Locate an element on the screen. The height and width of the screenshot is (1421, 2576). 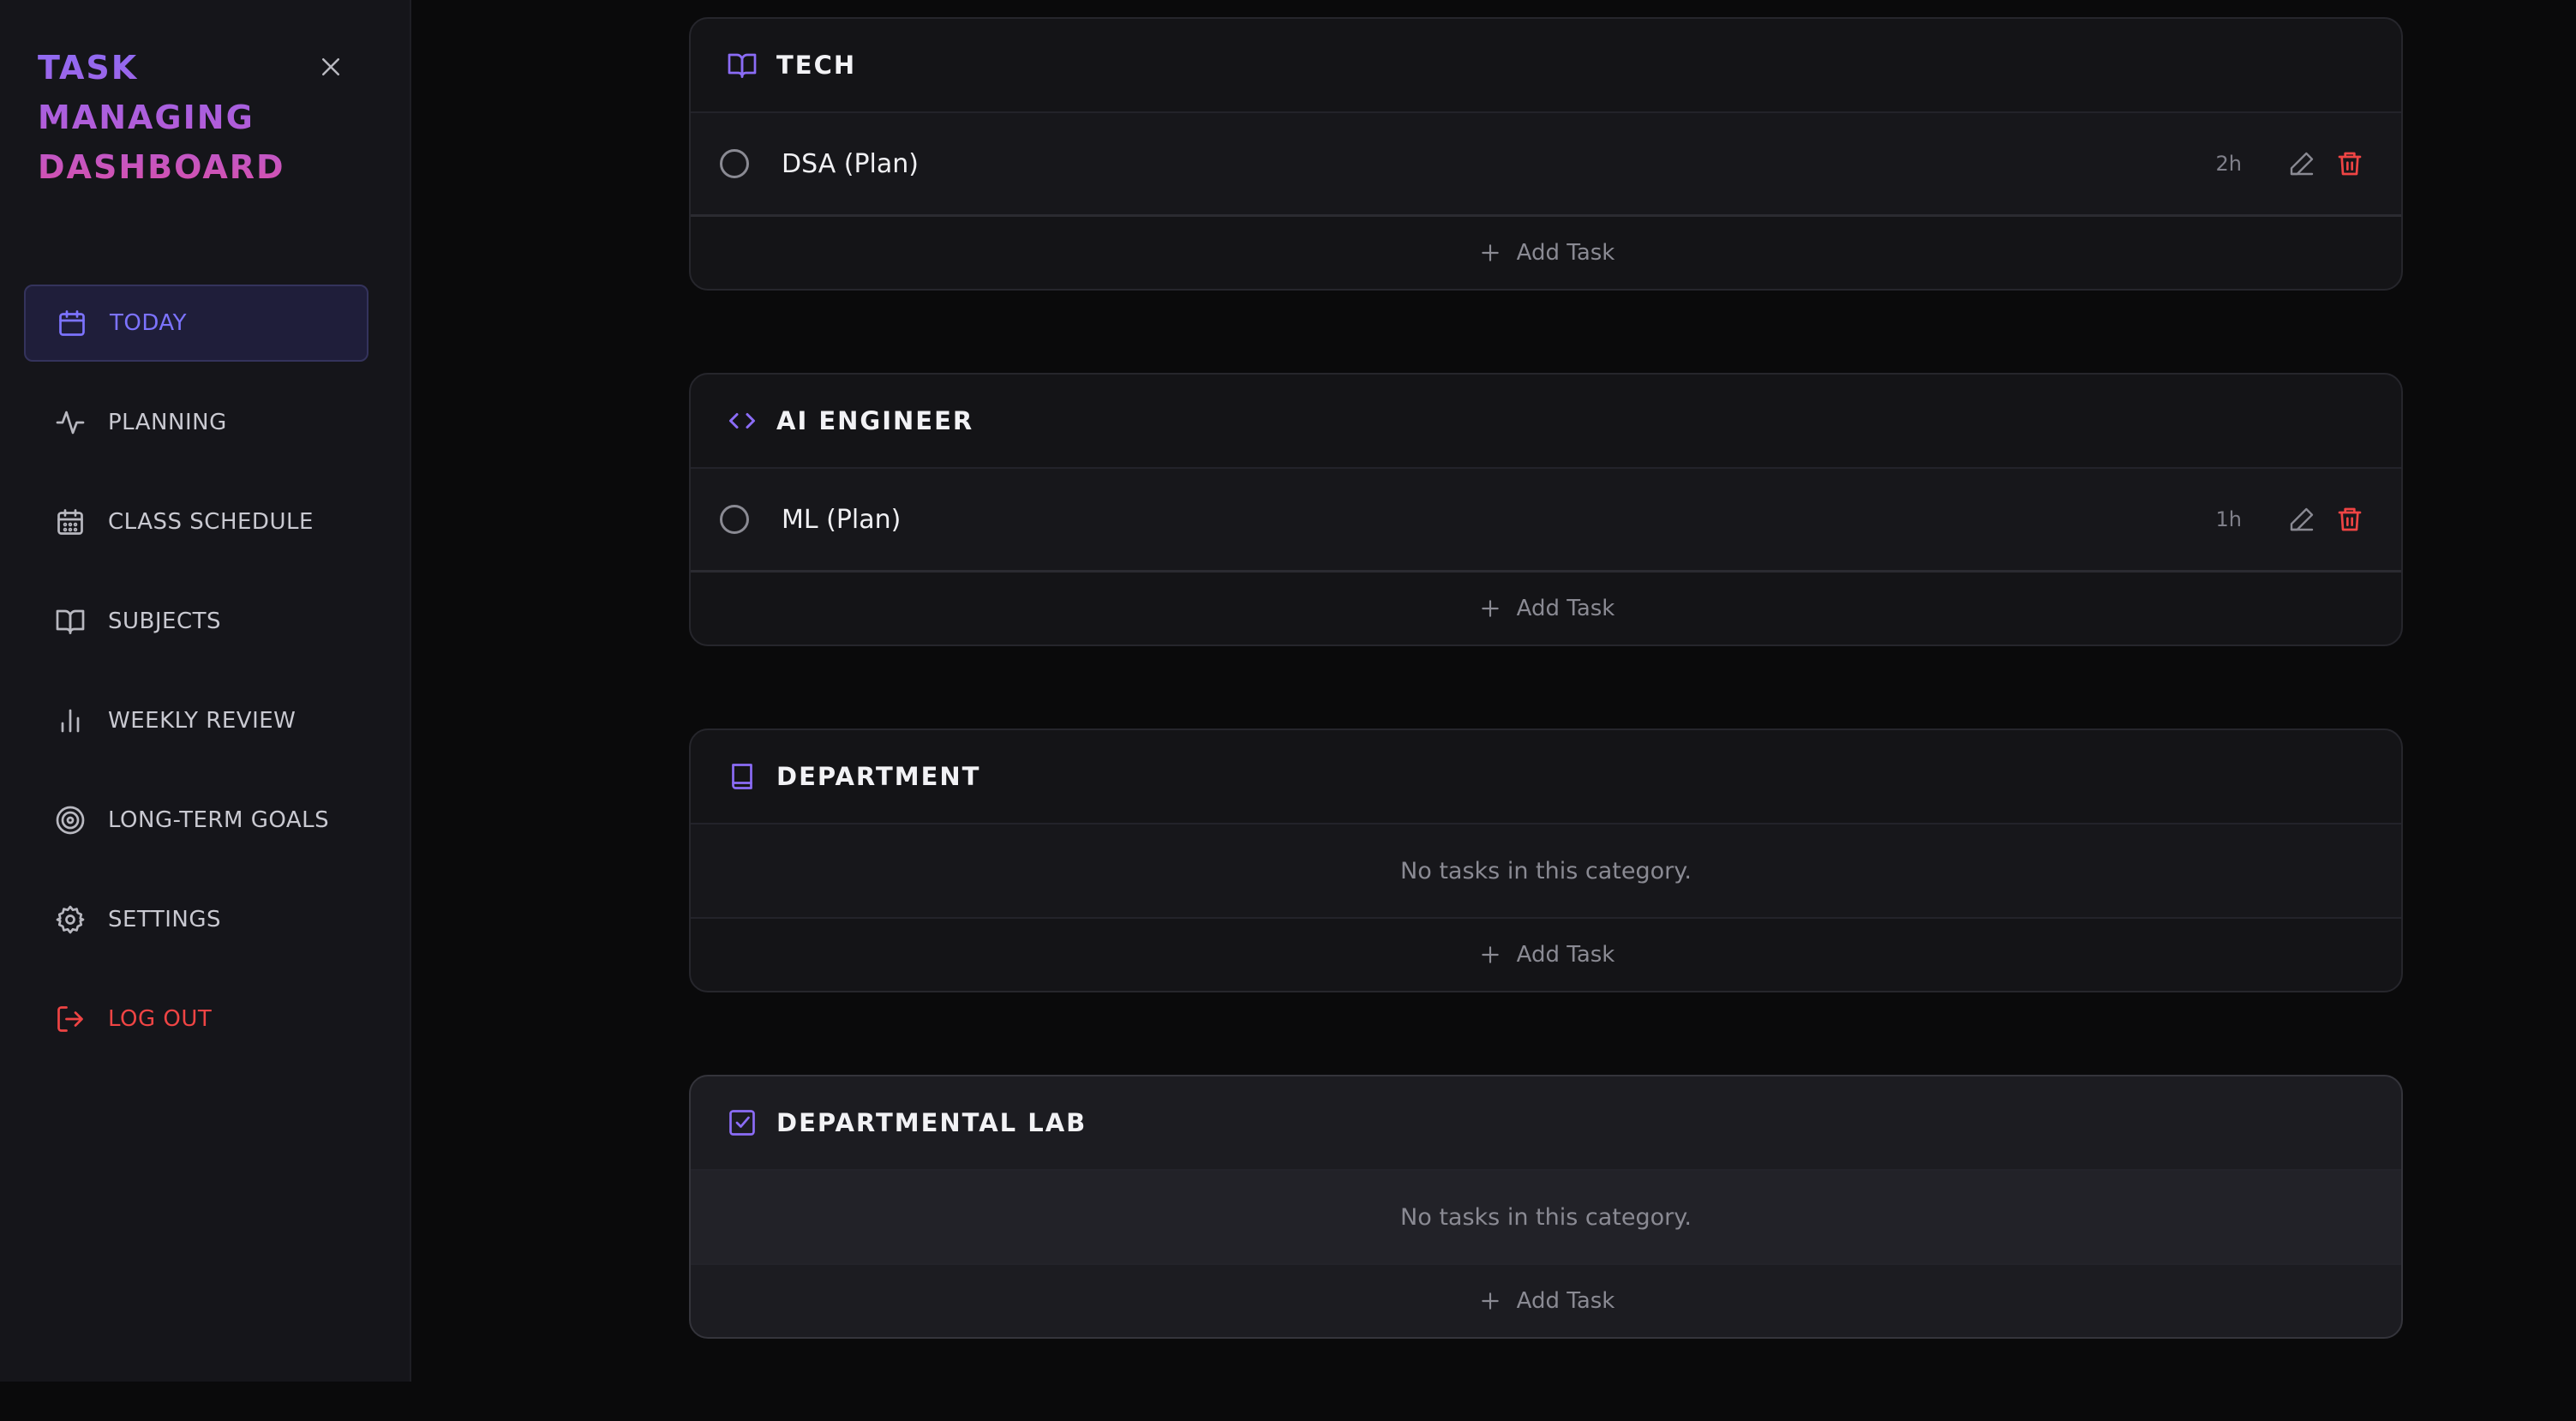
category-title: DEPARTMENTAL LAB is located at coordinates (931, 1122).